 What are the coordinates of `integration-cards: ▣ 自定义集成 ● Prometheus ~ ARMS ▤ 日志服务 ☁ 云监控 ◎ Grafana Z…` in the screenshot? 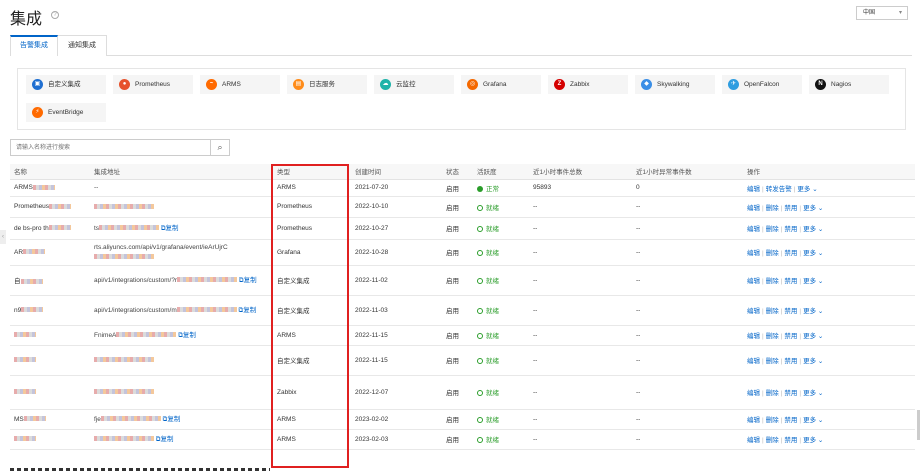 It's located at (461, 99).